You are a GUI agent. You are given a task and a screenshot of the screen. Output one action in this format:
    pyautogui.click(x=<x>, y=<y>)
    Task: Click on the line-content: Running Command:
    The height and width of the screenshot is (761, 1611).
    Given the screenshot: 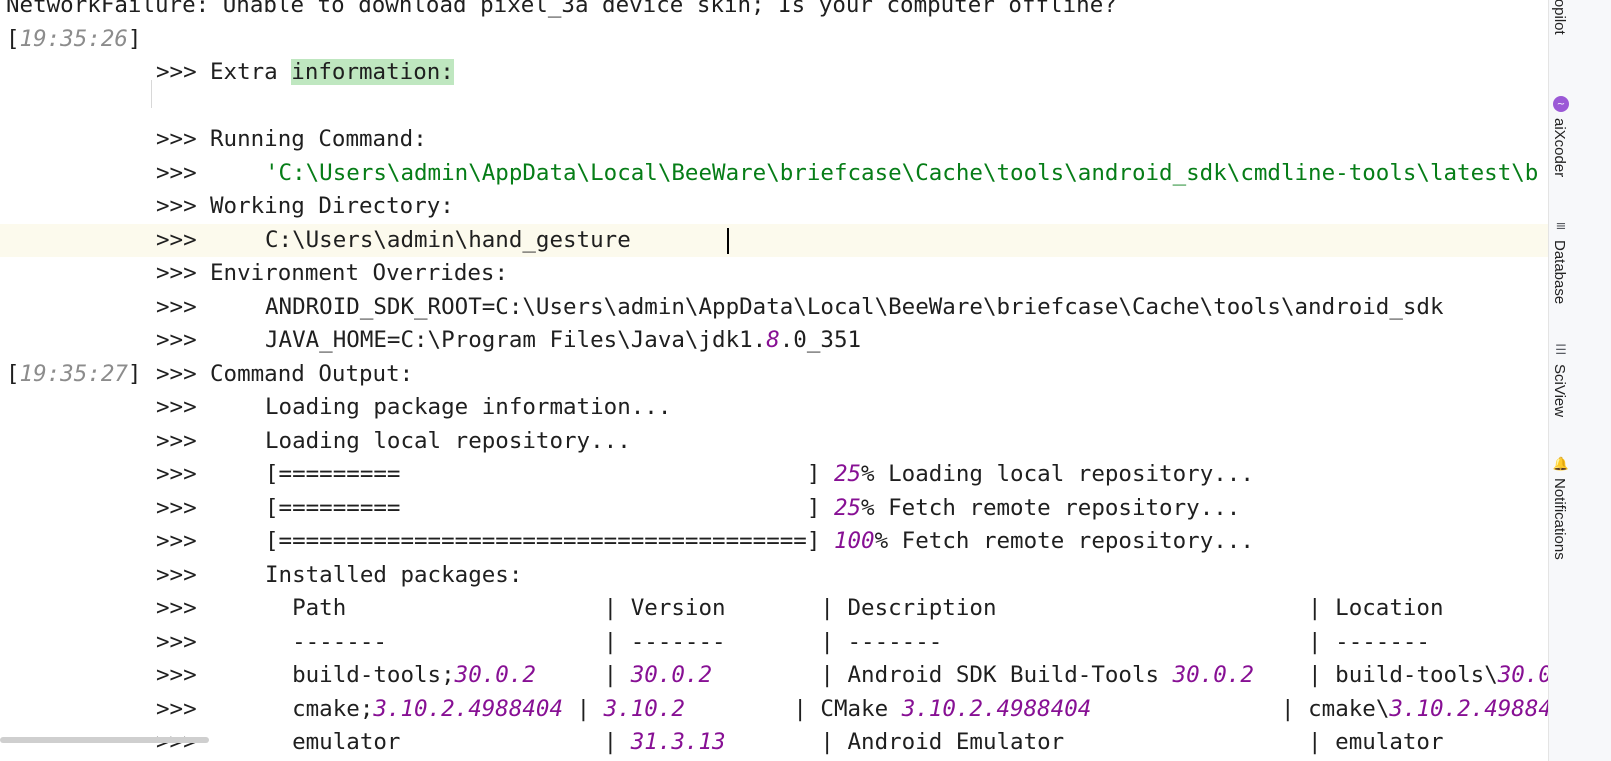 What is the action you would take?
    pyautogui.click(x=318, y=140)
    